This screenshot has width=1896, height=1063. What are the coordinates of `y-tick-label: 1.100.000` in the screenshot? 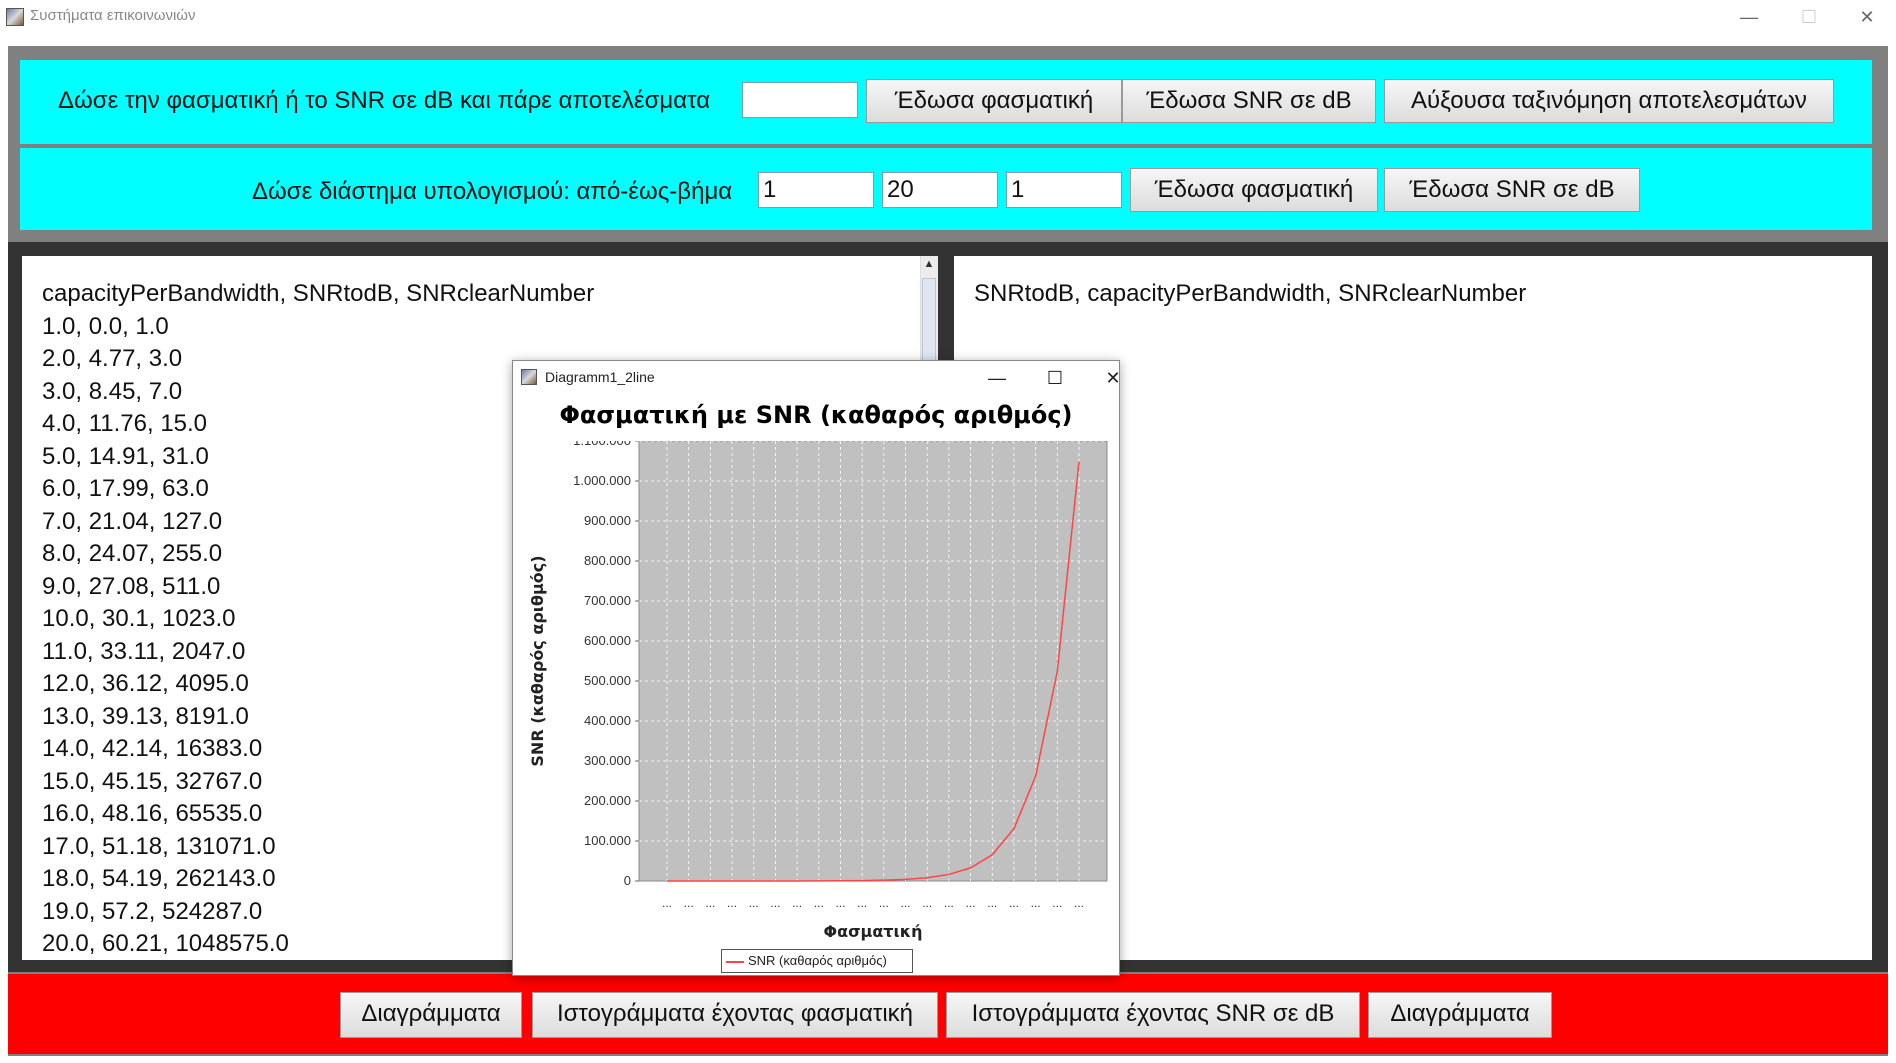 It's located at (602, 444).